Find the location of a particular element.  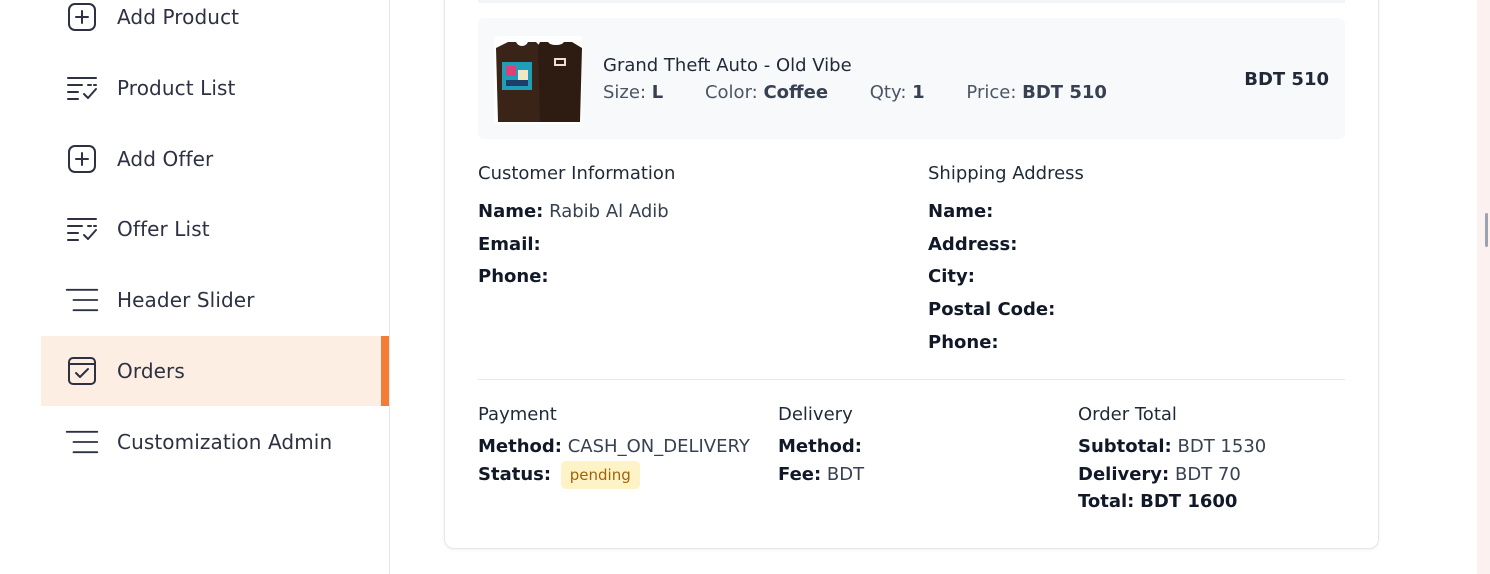

sidebar-item-label: Header Slider is located at coordinates (186, 300).